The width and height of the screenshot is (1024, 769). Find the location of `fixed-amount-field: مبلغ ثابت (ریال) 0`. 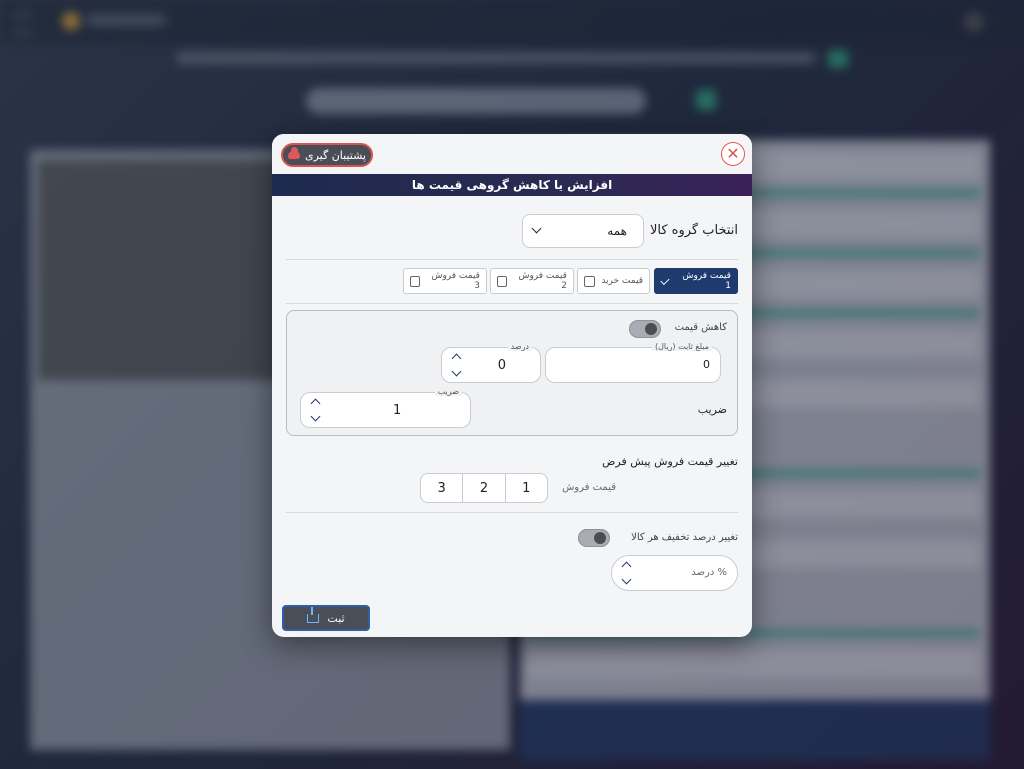

fixed-amount-field: مبلغ ثابت (ریال) 0 is located at coordinates (633, 362).